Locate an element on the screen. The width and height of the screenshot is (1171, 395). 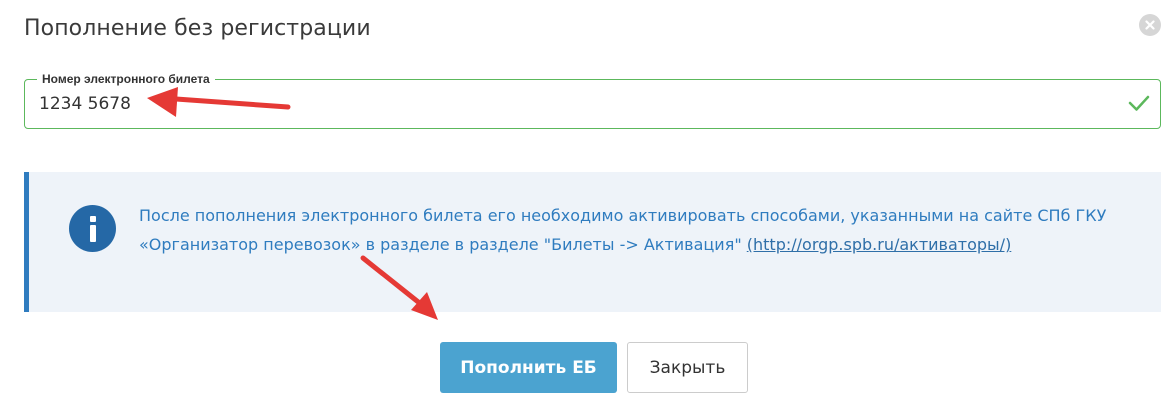
close-dialog-button: Закрыть is located at coordinates (687, 367).